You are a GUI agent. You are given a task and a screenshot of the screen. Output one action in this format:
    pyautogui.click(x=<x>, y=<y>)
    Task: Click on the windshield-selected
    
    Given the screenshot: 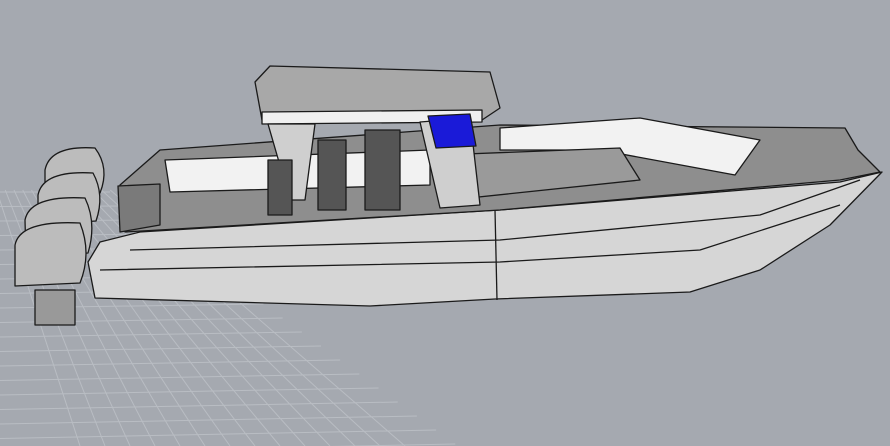 What is the action you would take?
    pyautogui.click(x=452, y=131)
    